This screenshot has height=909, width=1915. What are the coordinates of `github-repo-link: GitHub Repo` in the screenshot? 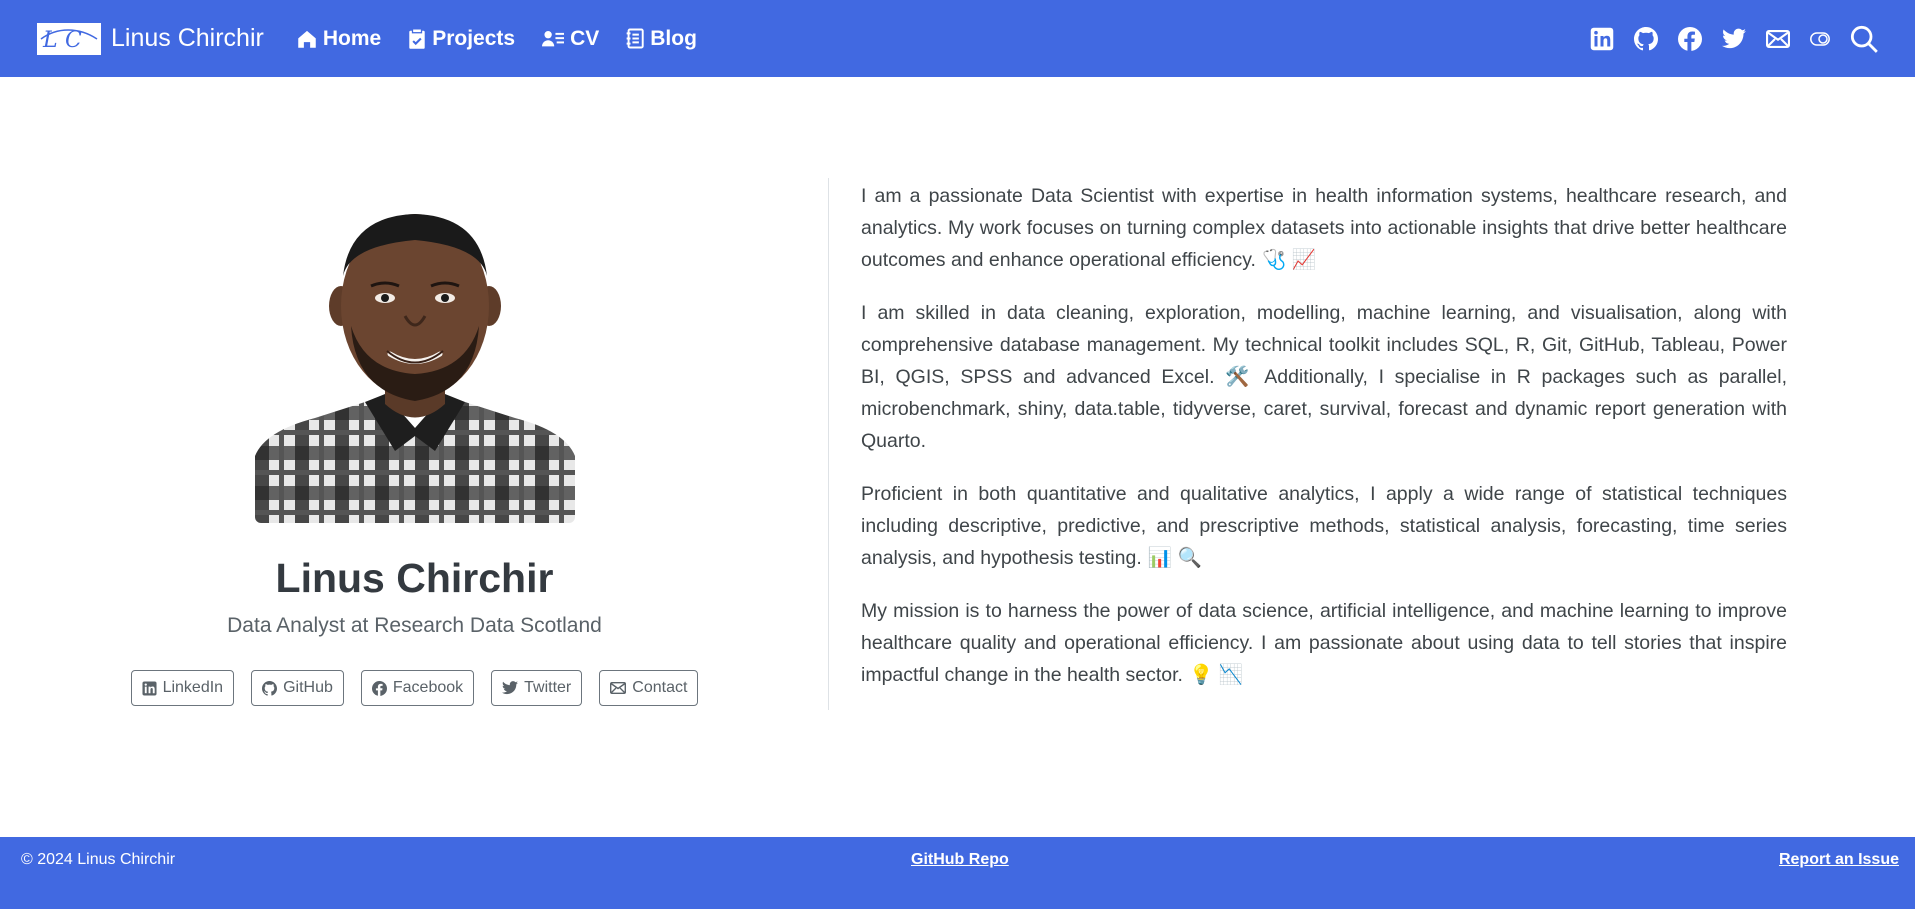 It's located at (960, 860).